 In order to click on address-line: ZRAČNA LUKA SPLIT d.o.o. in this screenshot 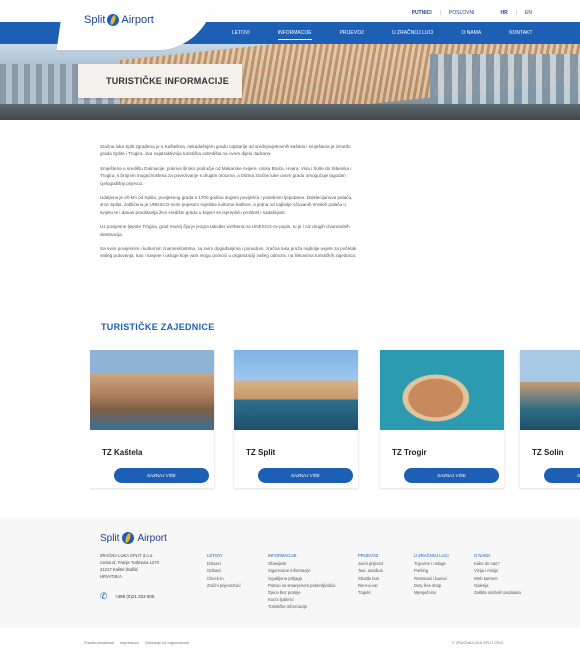, I will do `click(127, 555)`.